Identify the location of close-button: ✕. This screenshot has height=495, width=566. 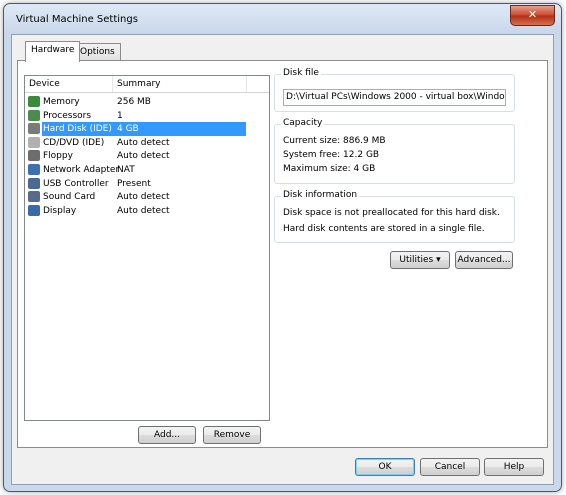
(532, 15).